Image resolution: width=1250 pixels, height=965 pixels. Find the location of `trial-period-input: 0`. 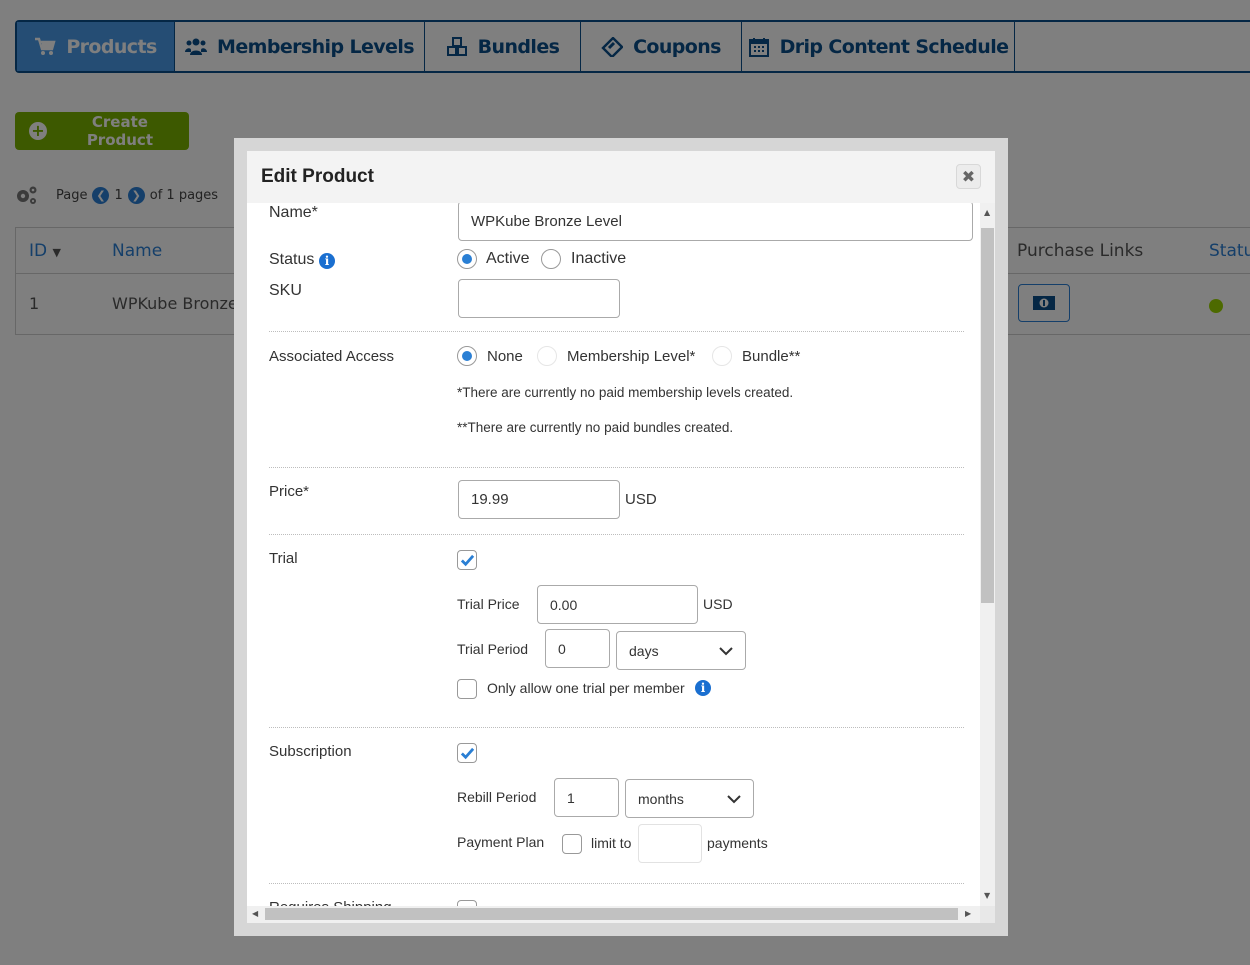

trial-period-input: 0 is located at coordinates (577, 648).